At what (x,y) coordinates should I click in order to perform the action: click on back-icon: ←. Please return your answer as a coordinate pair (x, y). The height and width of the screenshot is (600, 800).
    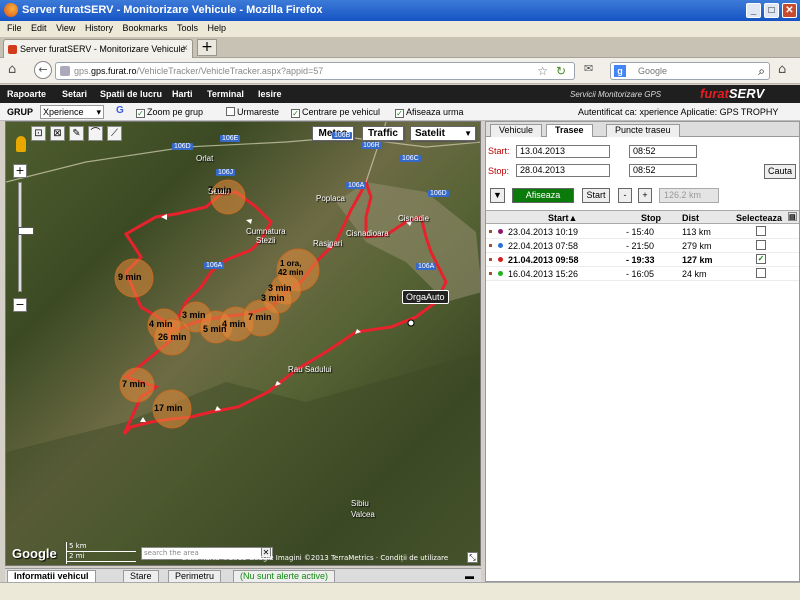
    Looking at the image, I should click on (43, 70).